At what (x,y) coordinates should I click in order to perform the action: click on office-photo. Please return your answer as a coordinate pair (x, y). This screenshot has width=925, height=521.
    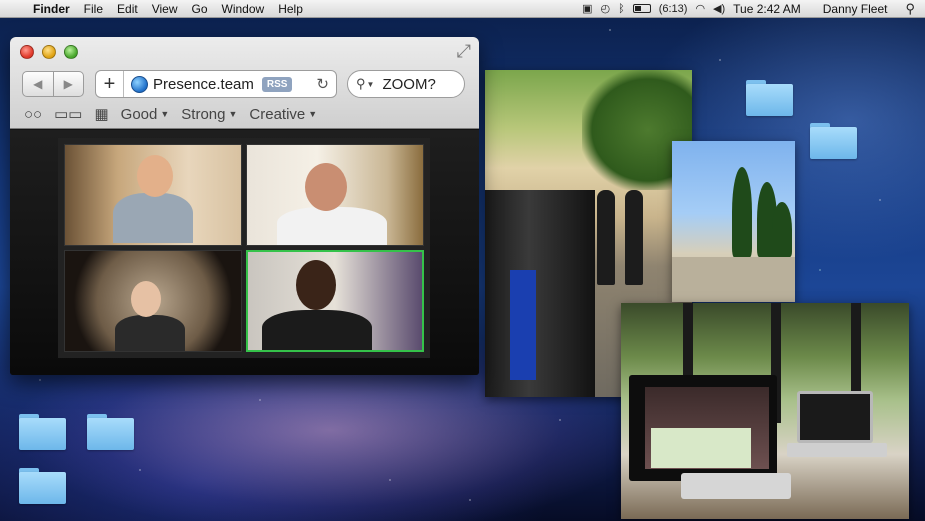
    Looking at the image, I should click on (765, 411).